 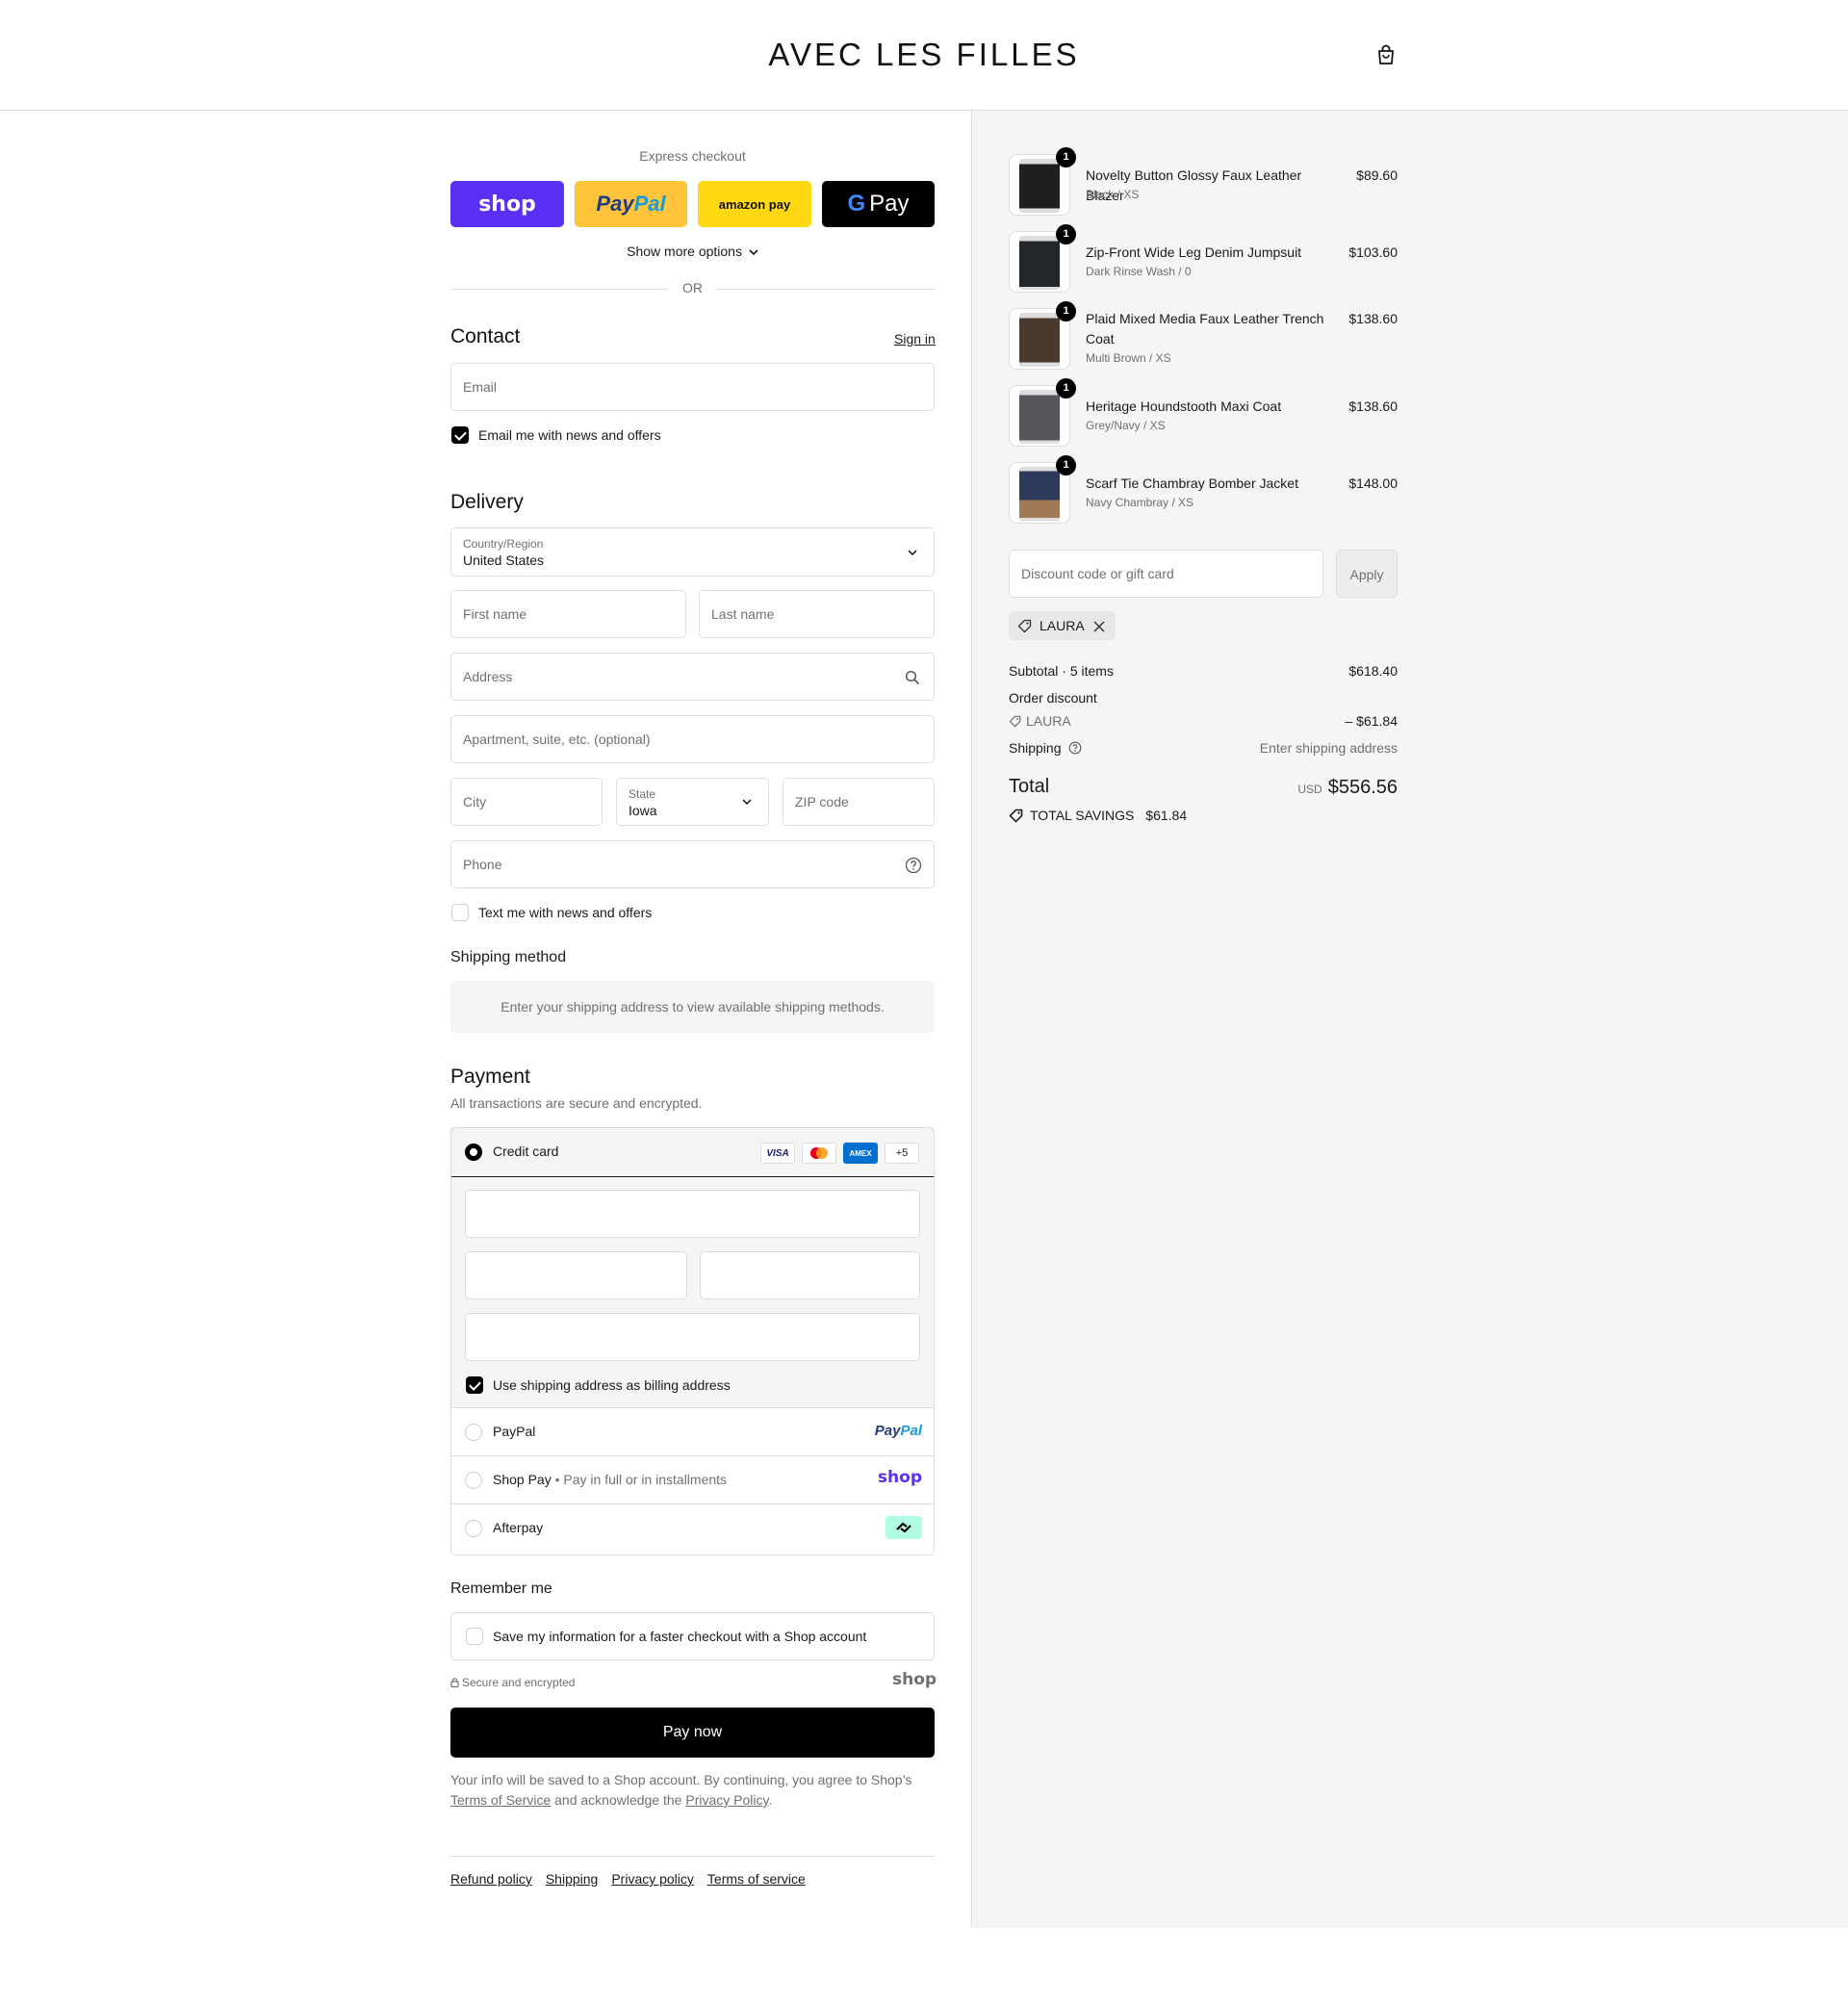 I want to click on paypal-logo: PayPal, so click(x=898, y=1431).